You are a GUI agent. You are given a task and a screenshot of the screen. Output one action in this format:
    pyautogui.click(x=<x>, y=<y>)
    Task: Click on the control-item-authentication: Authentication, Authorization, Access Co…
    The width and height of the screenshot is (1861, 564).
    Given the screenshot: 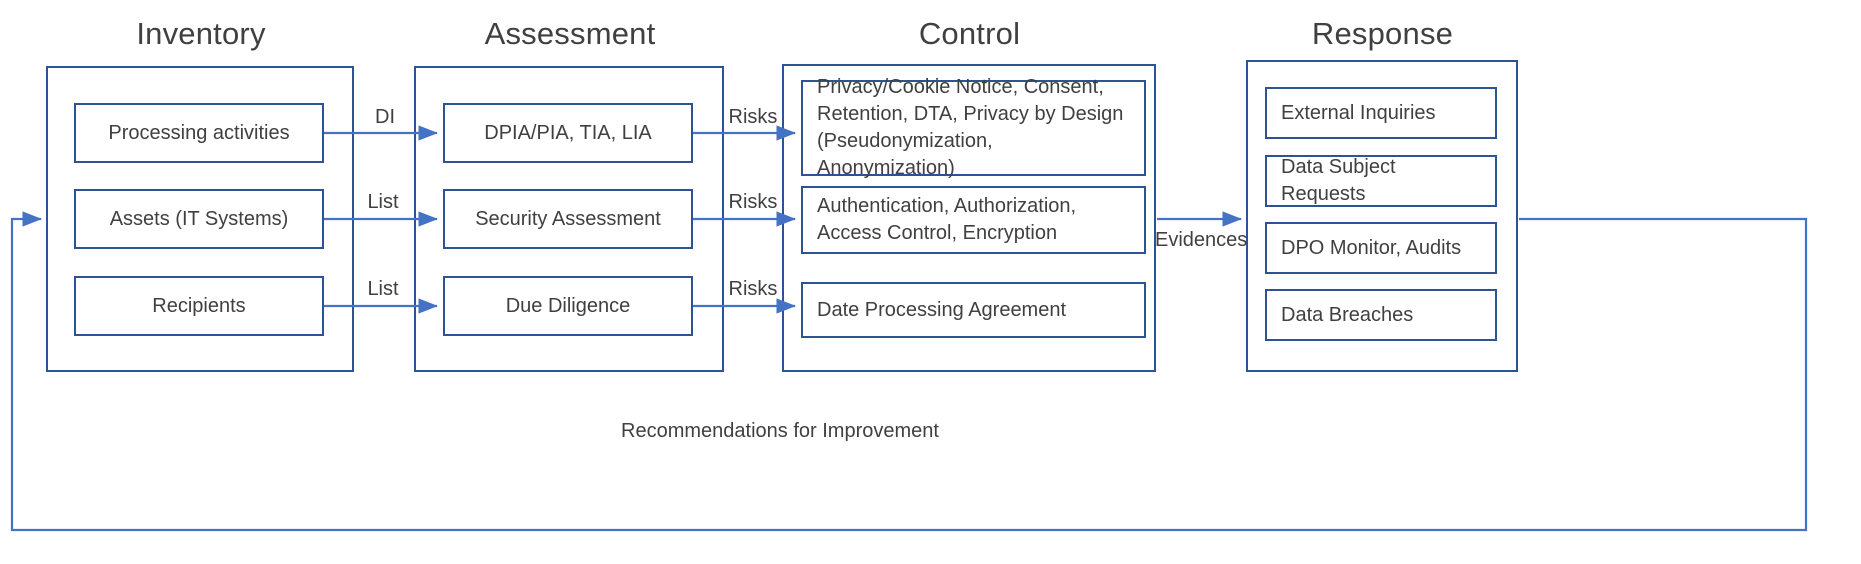 What is the action you would take?
    pyautogui.click(x=973, y=220)
    